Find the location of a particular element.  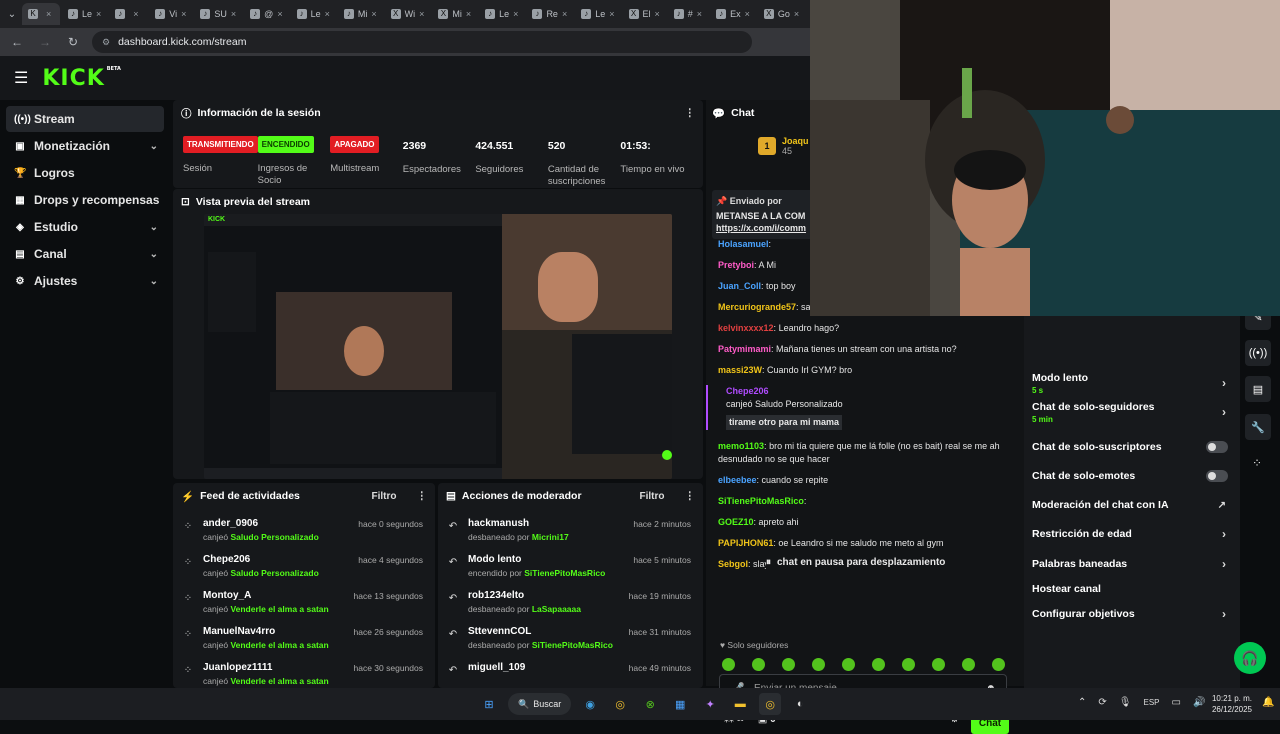

support-button: 🎧 is located at coordinates (1250, 658).